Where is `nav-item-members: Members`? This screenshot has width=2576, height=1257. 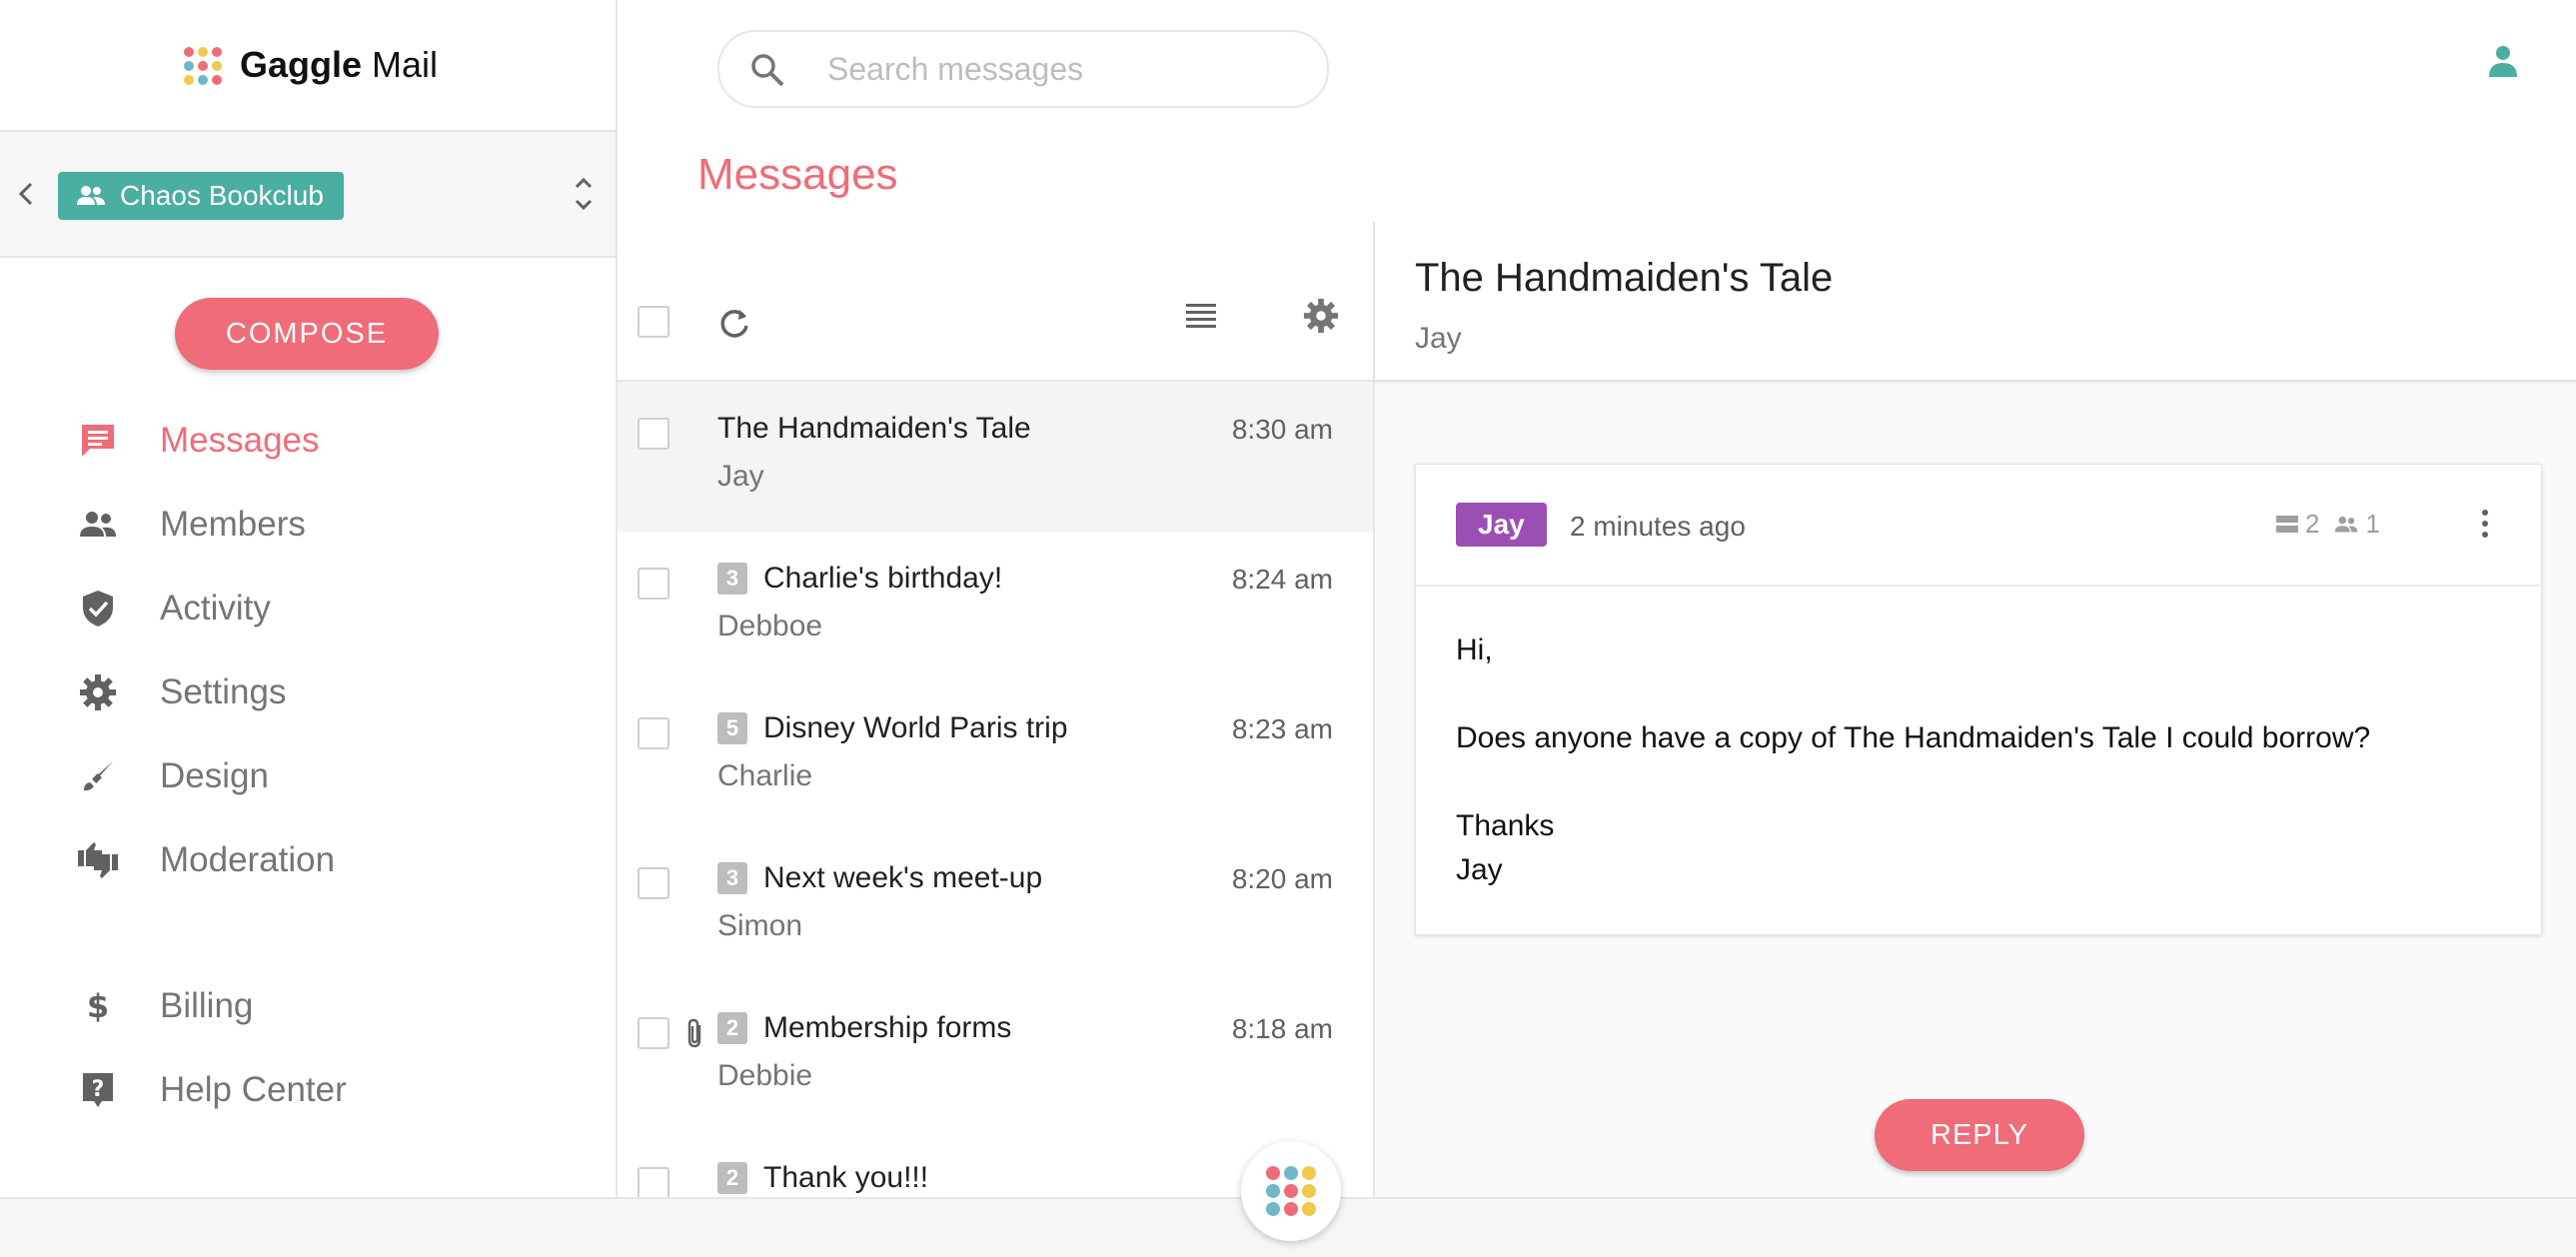
nav-item-members: Members is located at coordinates (308, 525).